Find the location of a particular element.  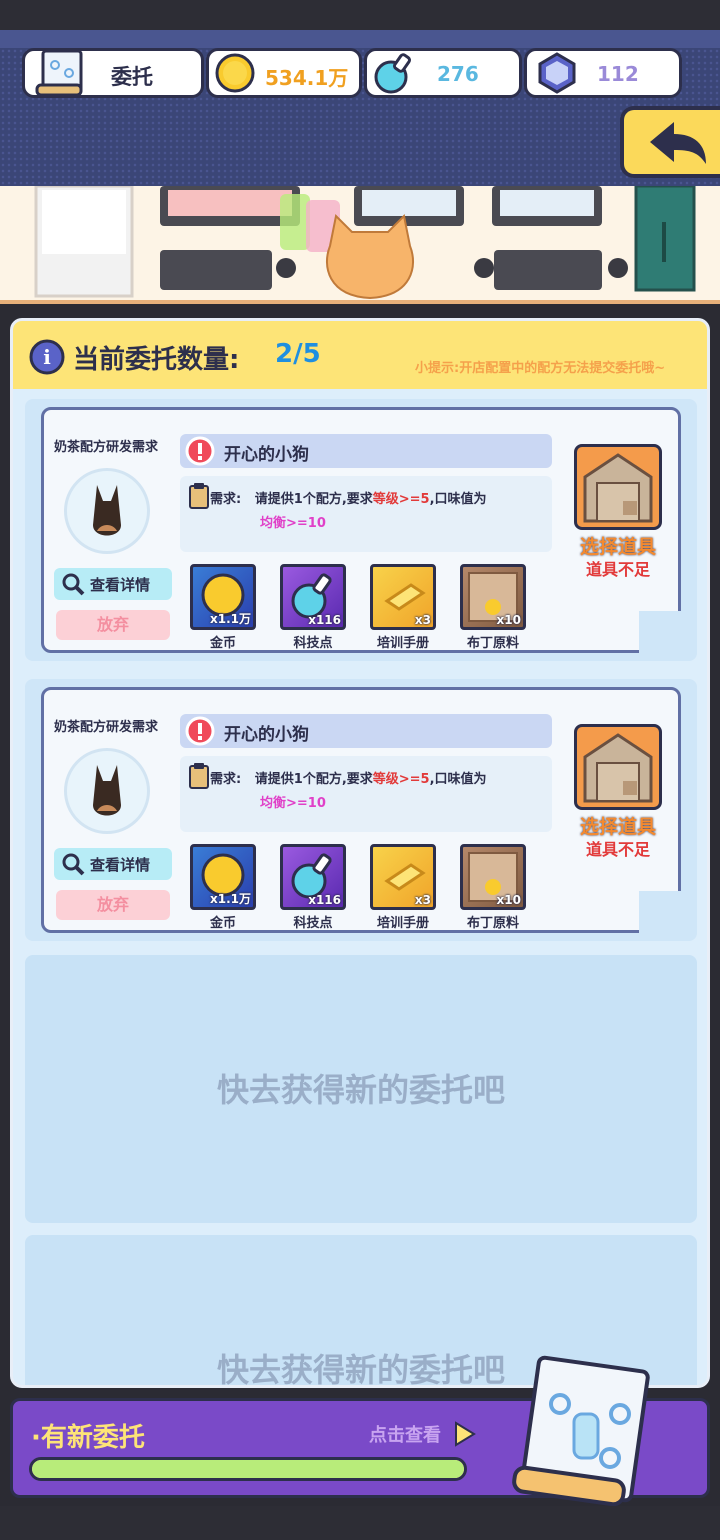

view-button-label: 点击查看 is located at coordinates (405, 1434).